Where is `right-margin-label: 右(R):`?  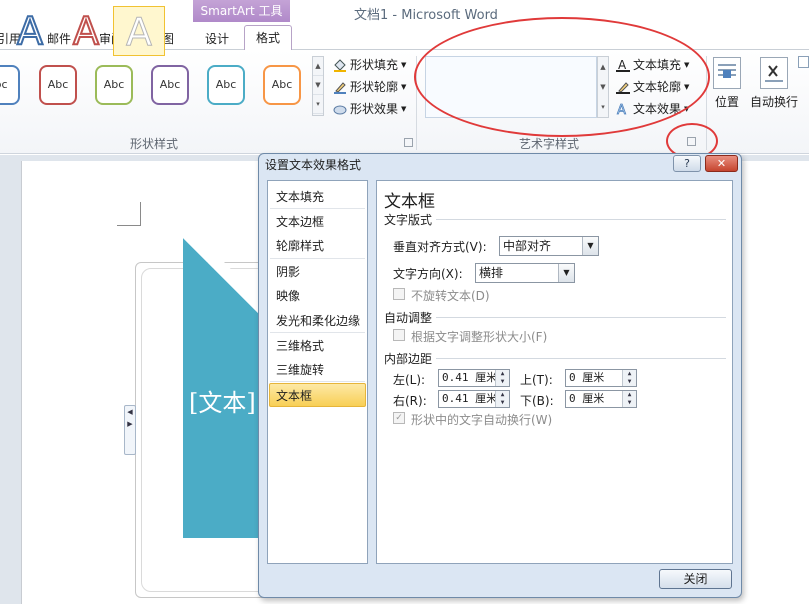 right-margin-label: 右(R): is located at coordinates (410, 401).